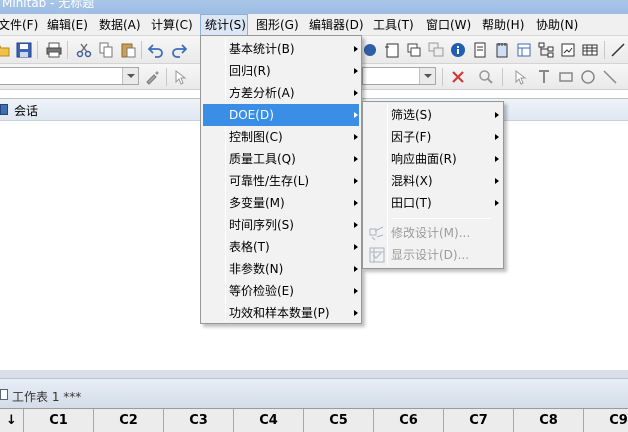  What do you see at coordinates (5, 50) in the screenshot?
I see `open-icon` at bounding box center [5, 50].